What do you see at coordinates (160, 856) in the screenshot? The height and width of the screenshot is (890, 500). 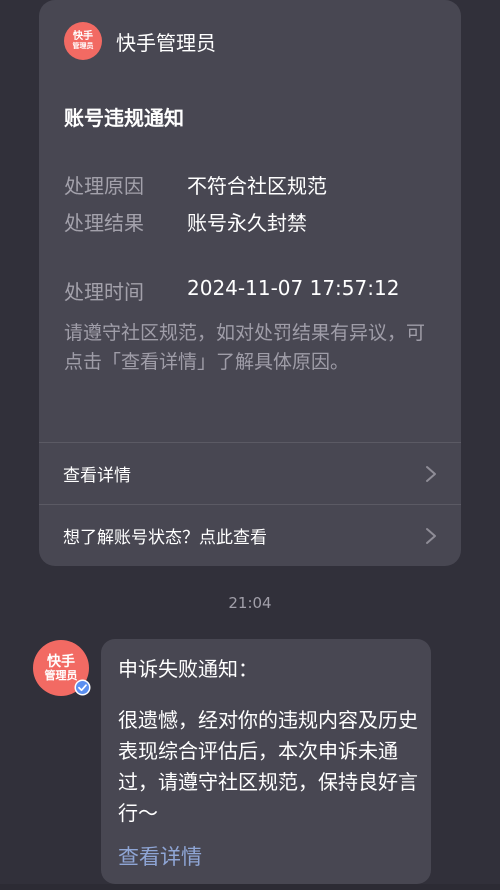 I see `message-view-details-link: 查看详情` at bounding box center [160, 856].